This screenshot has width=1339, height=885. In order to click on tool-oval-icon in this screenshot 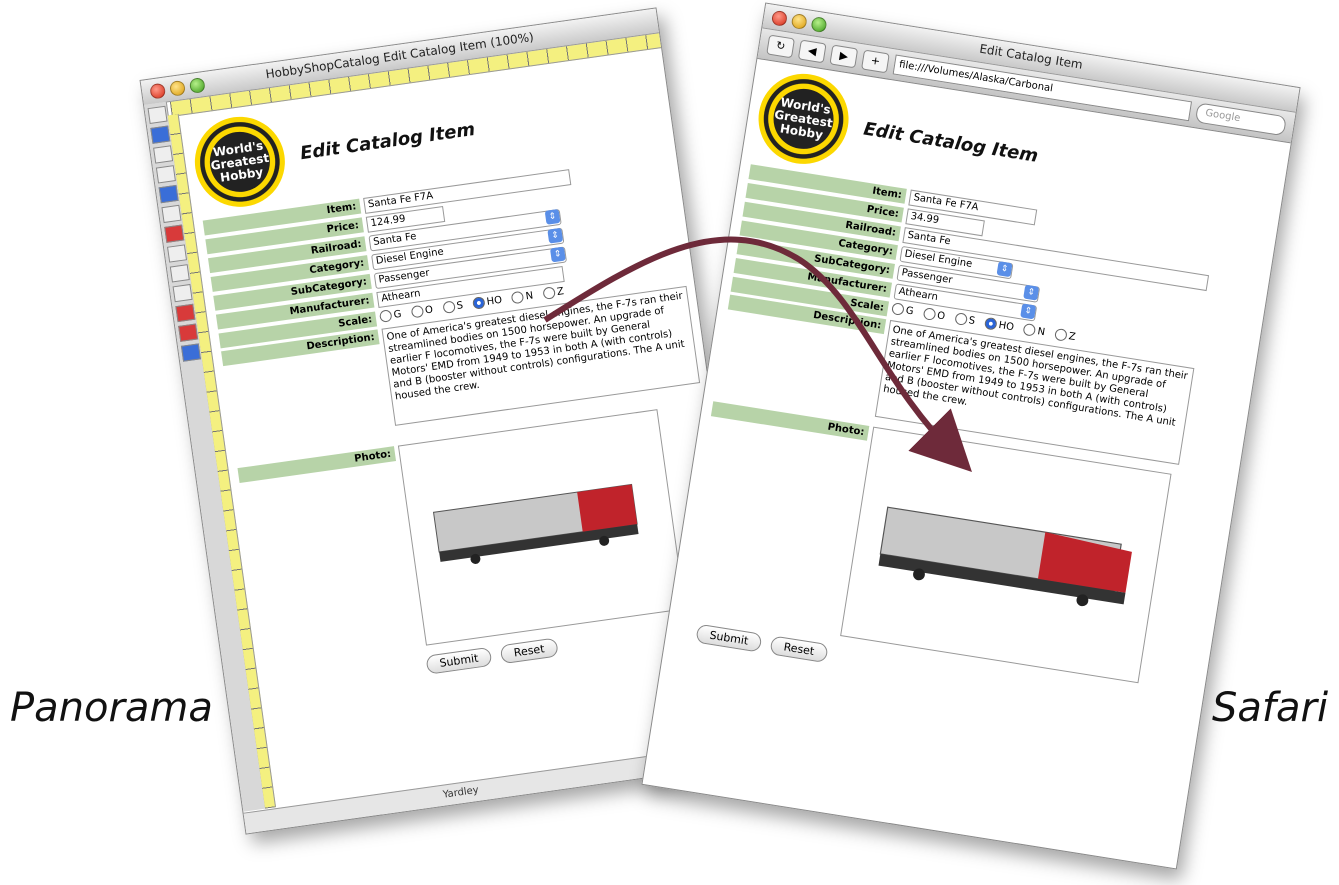, I will do `click(179, 273)`.